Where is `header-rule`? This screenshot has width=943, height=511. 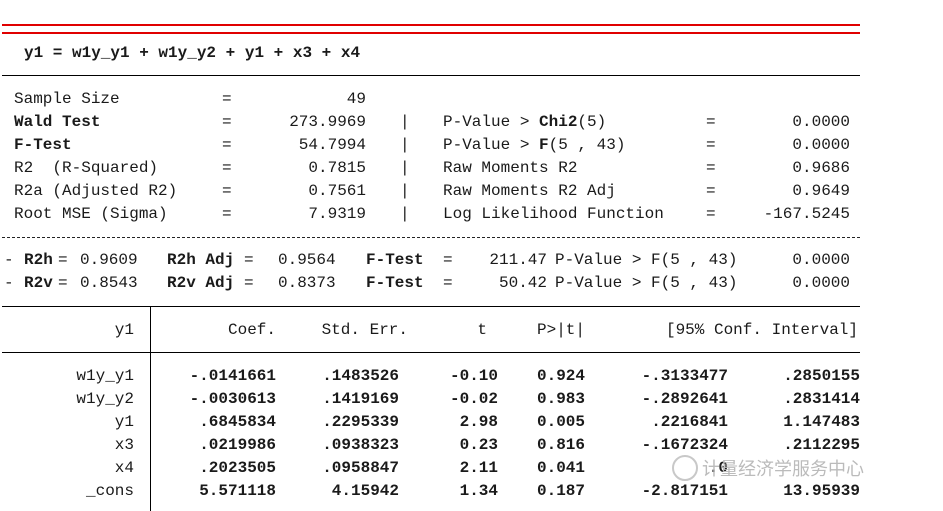 header-rule is located at coordinates (431, 75).